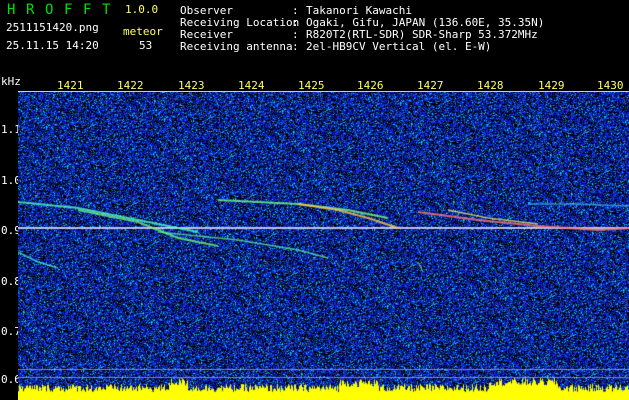 This screenshot has height=400, width=629. What do you see at coordinates (359, 10) in the screenshot?
I see `info-value-observer: Takanori Kawachi` at bounding box center [359, 10].